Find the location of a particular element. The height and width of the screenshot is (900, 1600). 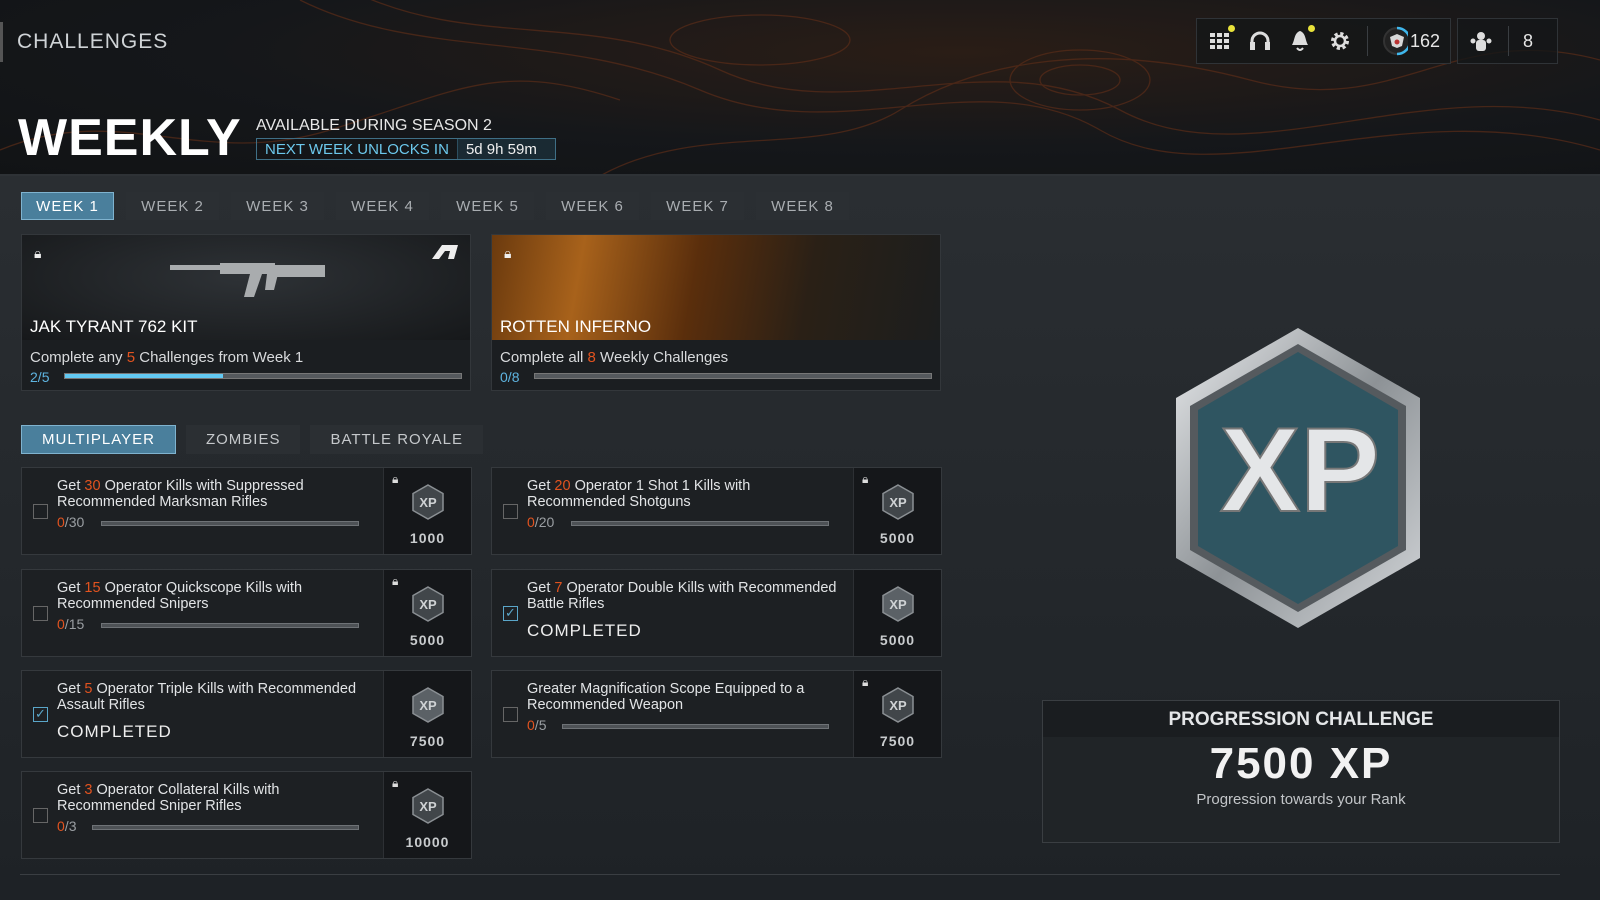

party-count: 8 is located at coordinates (1527, 40).